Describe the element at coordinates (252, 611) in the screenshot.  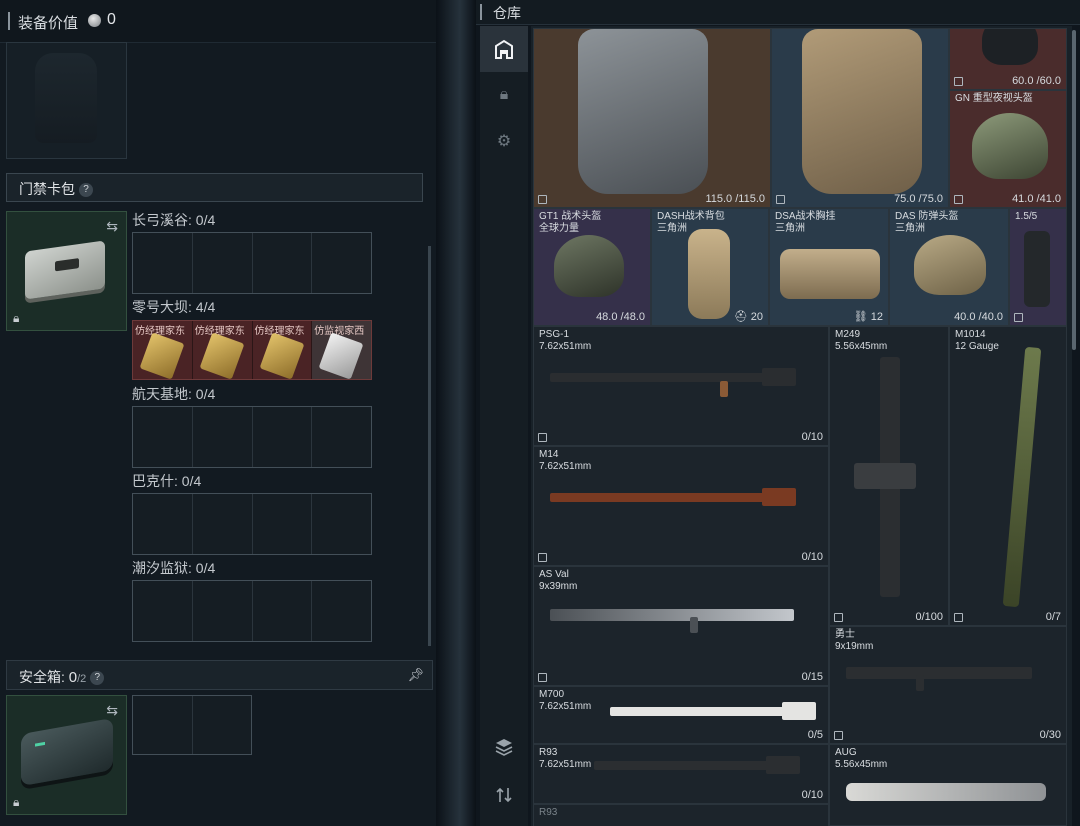
I see `zone-slots-tidal-prison` at that location.